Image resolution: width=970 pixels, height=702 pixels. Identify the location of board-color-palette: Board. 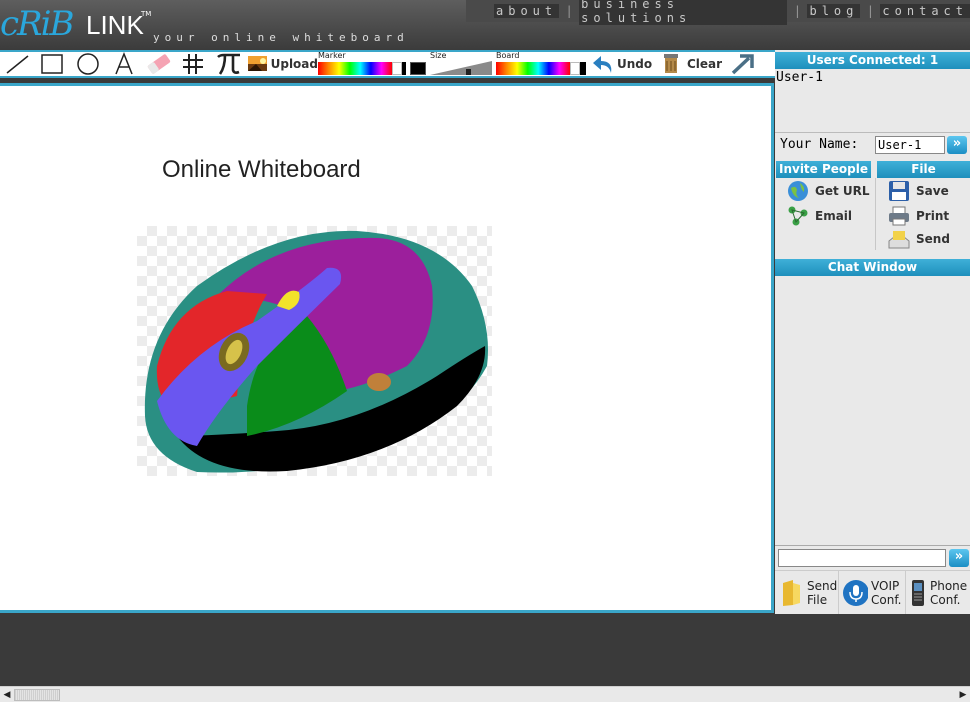
(543, 63).